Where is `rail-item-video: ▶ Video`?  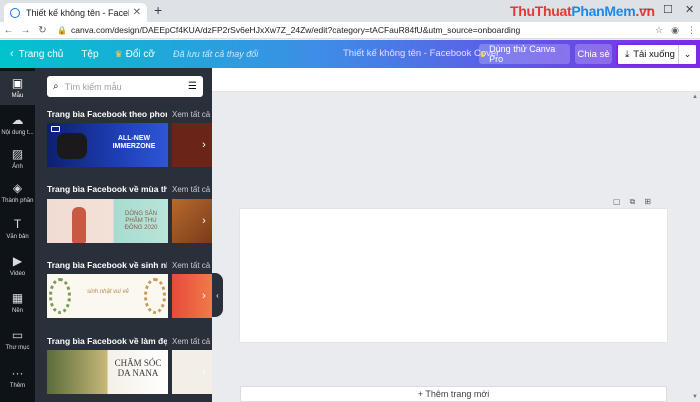 rail-item-video: ▶ Video is located at coordinates (17, 266).